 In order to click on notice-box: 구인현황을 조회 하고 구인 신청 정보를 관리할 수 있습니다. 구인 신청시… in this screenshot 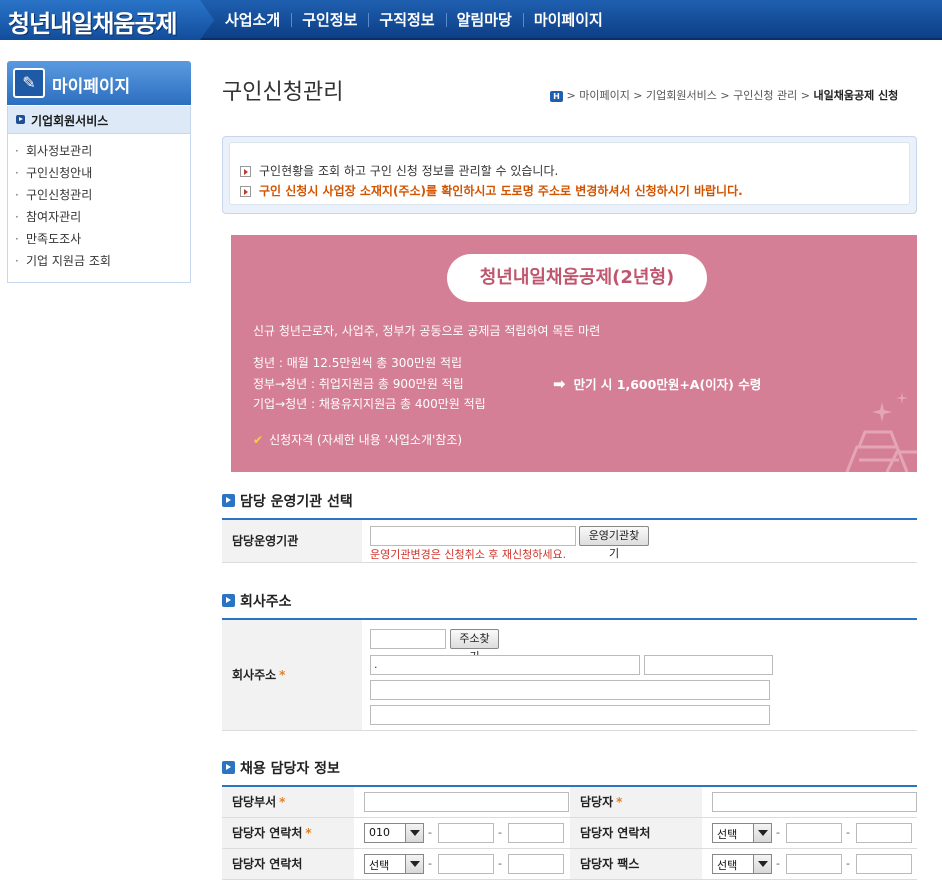, I will do `click(569, 175)`.